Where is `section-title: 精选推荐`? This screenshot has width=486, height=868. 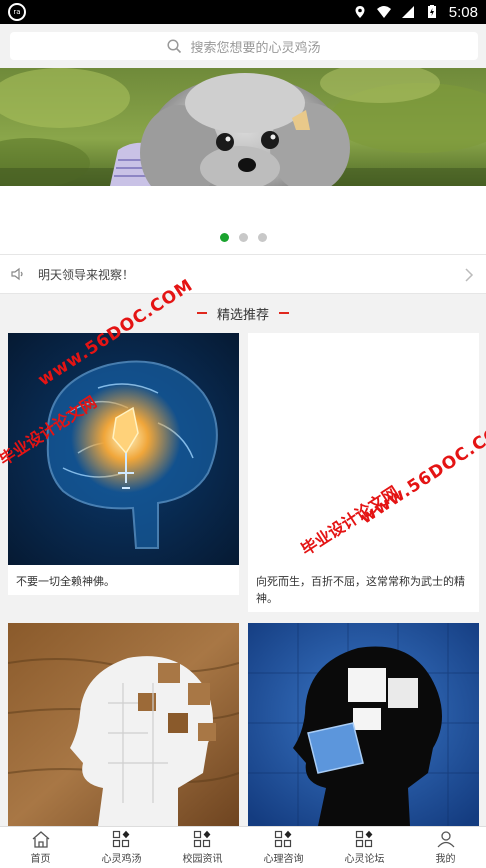
section-title: 精选推荐 is located at coordinates (242, 315).